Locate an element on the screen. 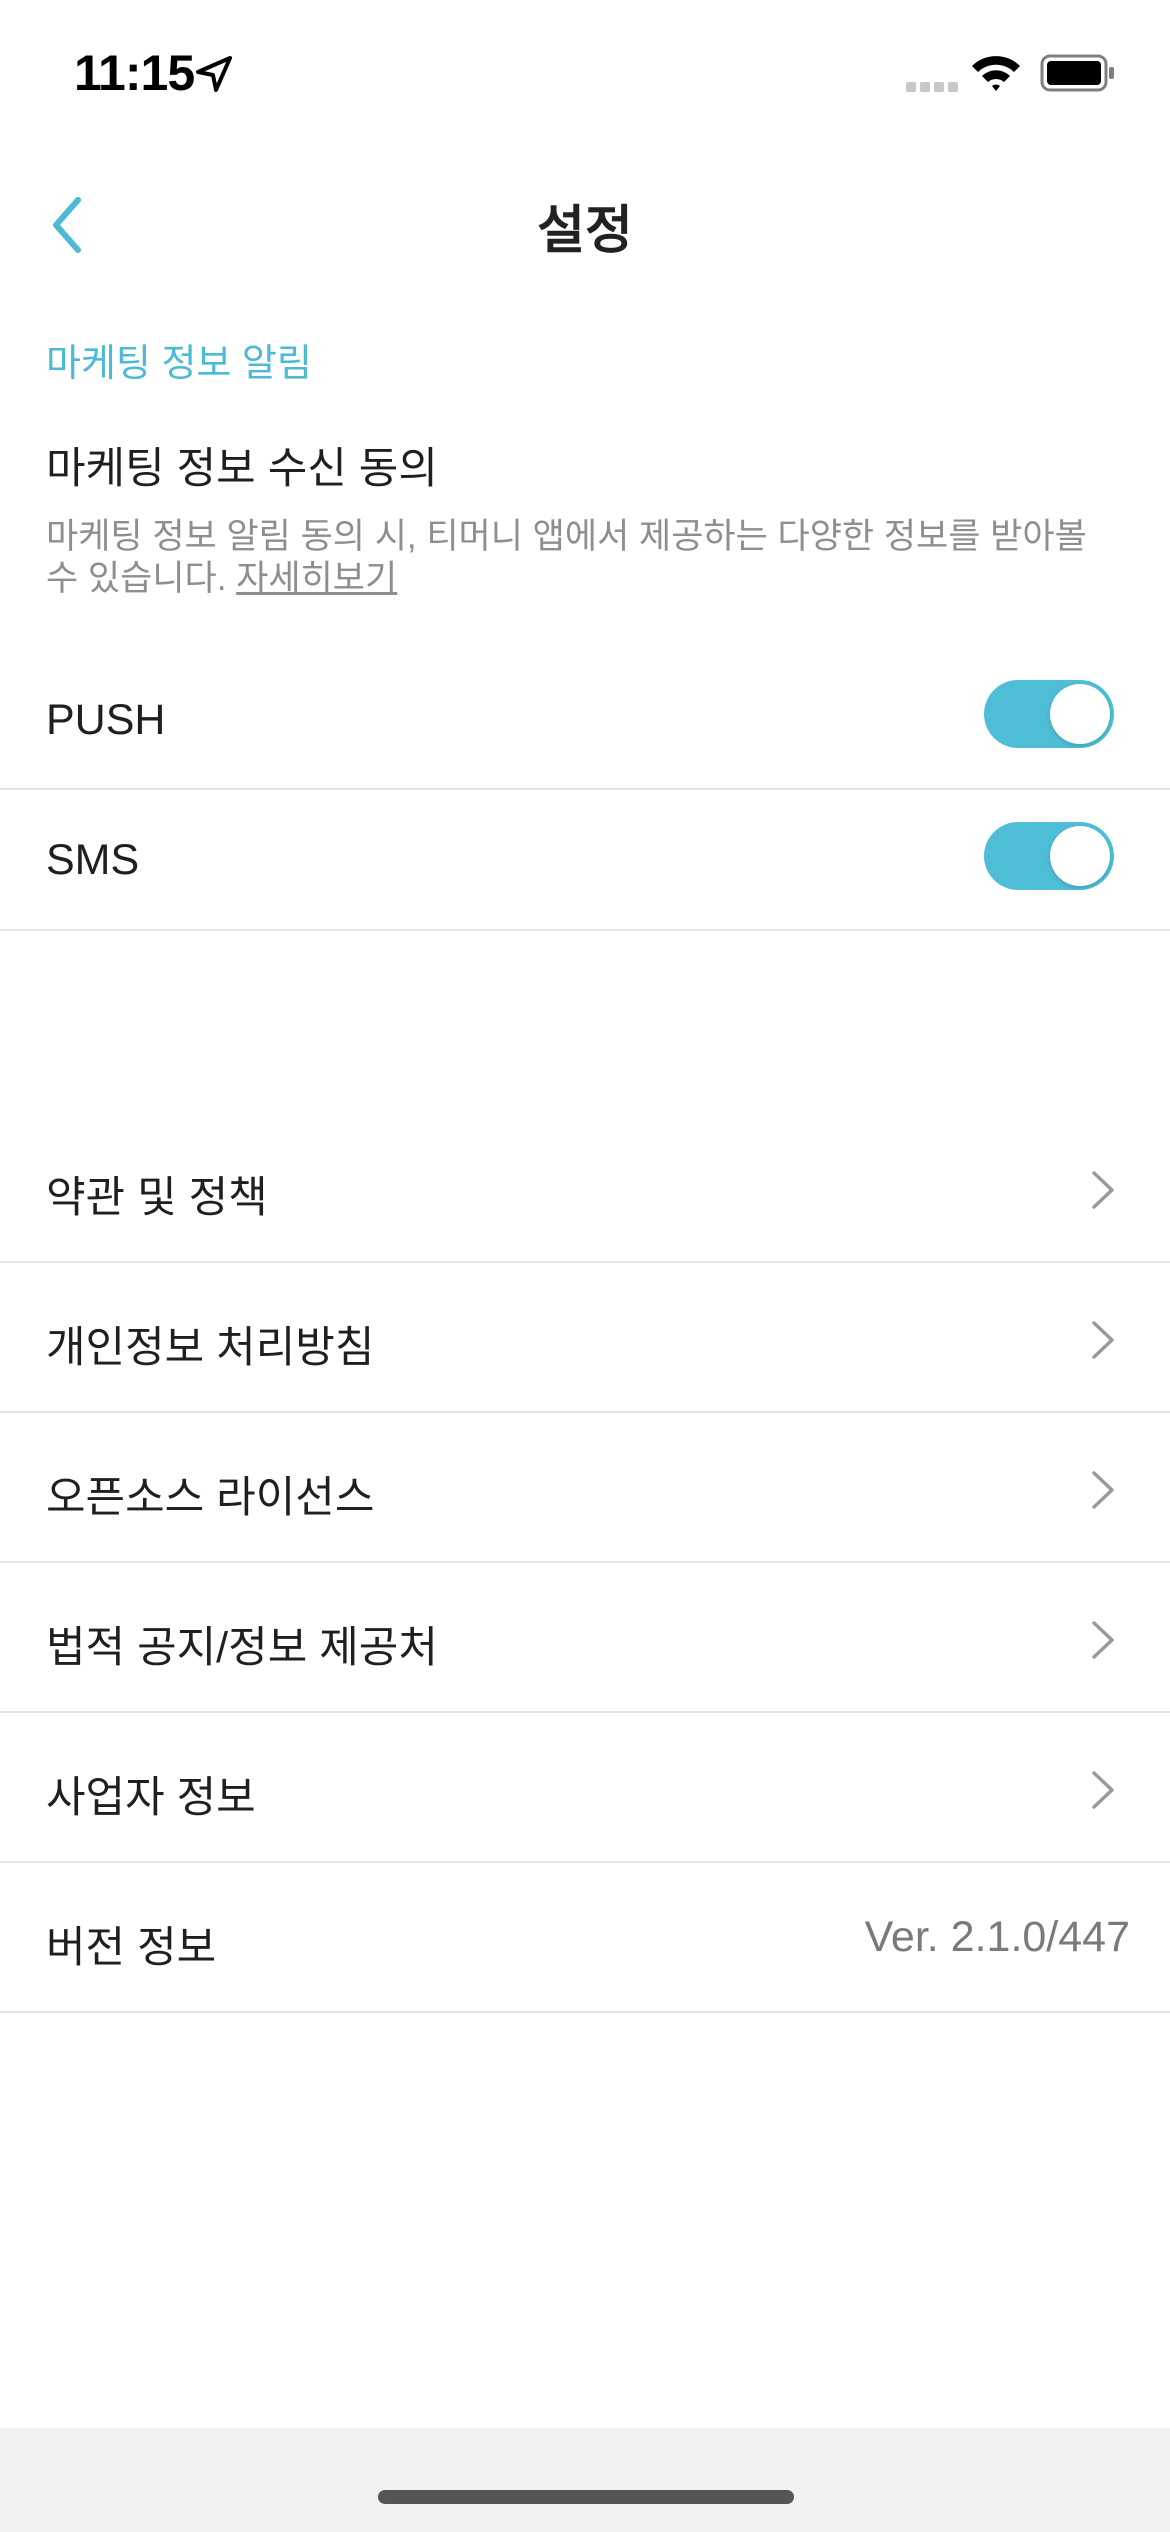  version-label: 버전 정보 is located at coordinates (131, 1948).